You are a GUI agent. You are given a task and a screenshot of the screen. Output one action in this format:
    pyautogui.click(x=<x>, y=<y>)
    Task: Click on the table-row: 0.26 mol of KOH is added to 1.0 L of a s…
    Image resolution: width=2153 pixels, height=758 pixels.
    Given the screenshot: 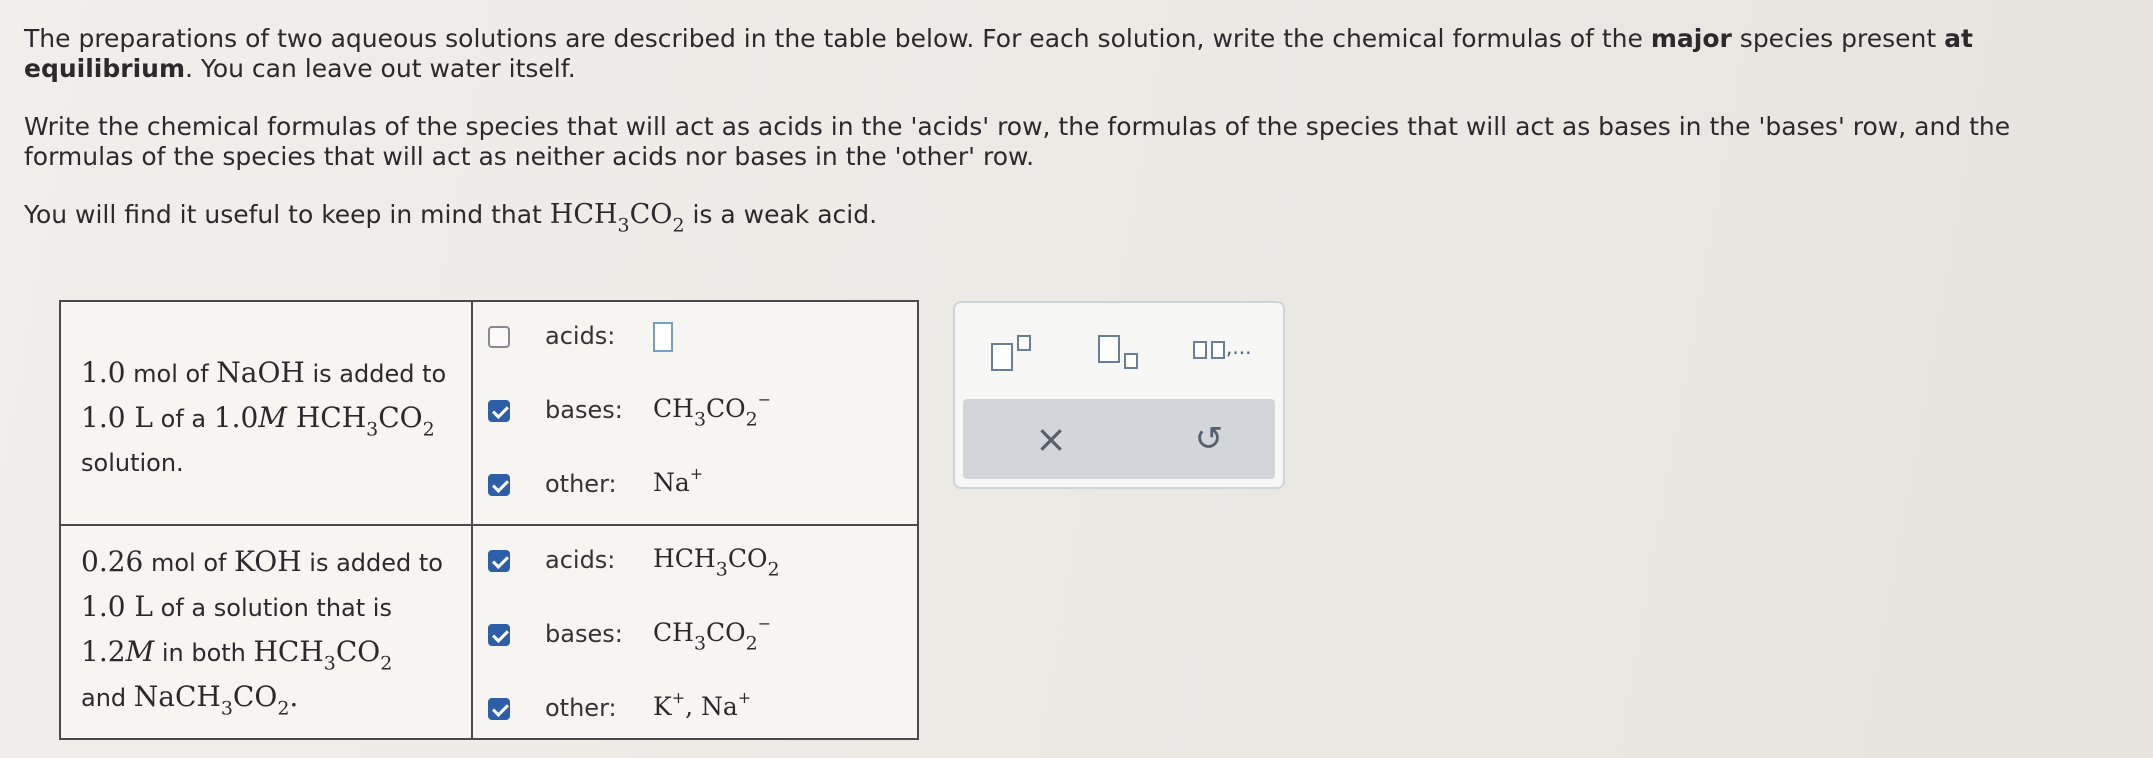 What is the action you would take?
    pyautogui.click(x=489, y=632)
    